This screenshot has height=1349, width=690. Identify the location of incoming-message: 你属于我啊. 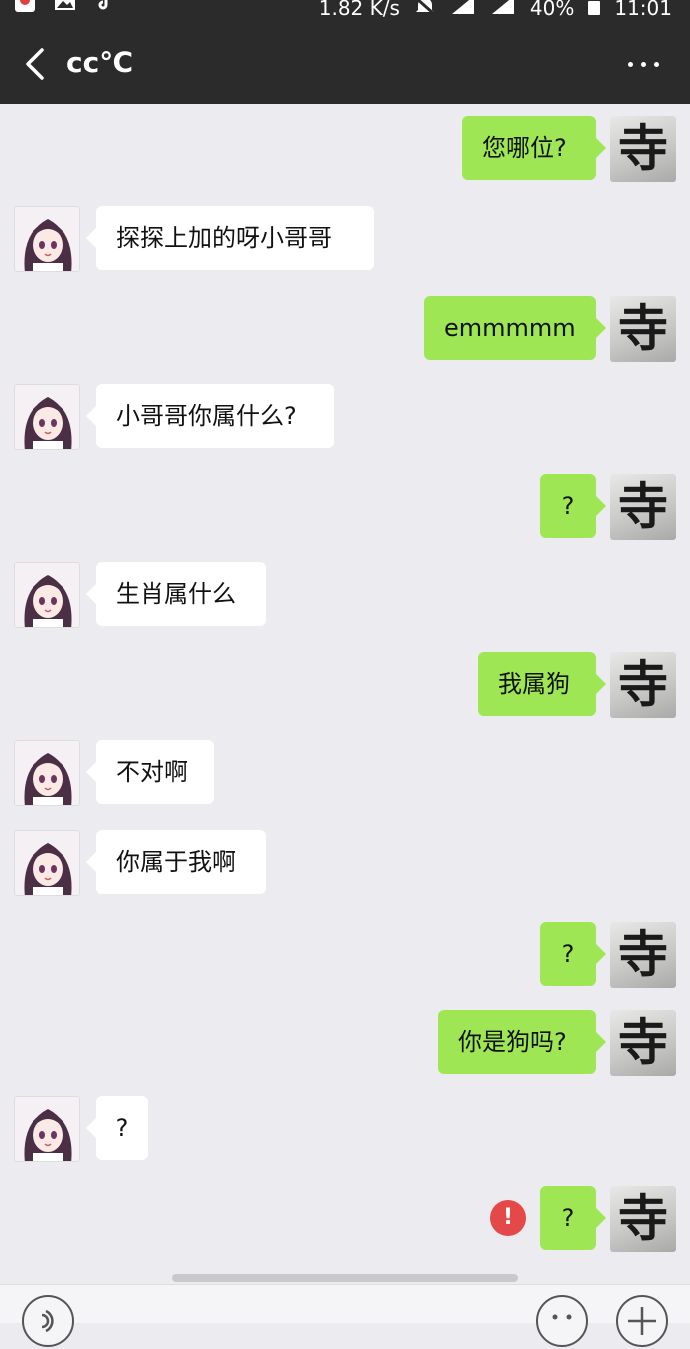
(345, 865).